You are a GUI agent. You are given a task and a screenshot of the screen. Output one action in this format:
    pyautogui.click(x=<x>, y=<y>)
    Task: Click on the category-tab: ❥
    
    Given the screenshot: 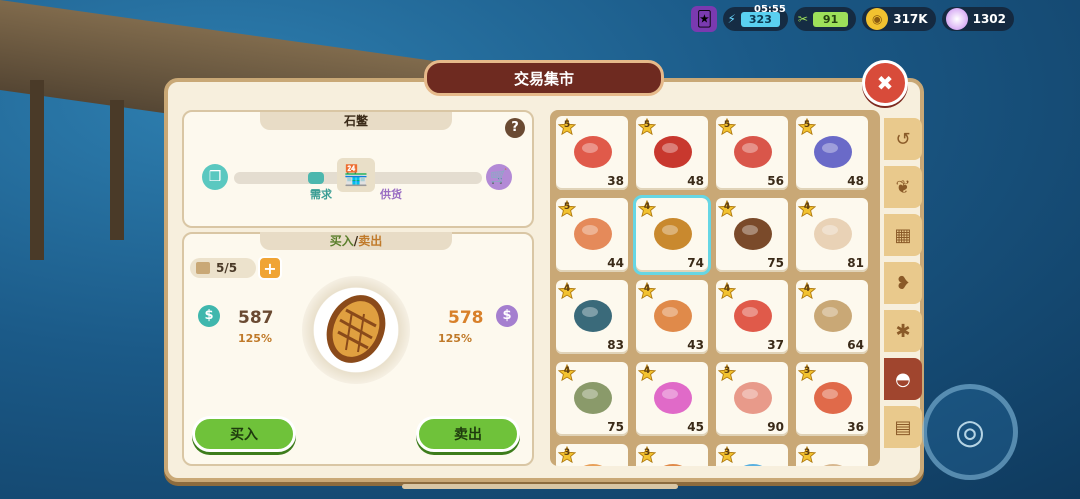 What is the action you would take?
    pyautogui.click(x=903, y=283)
    